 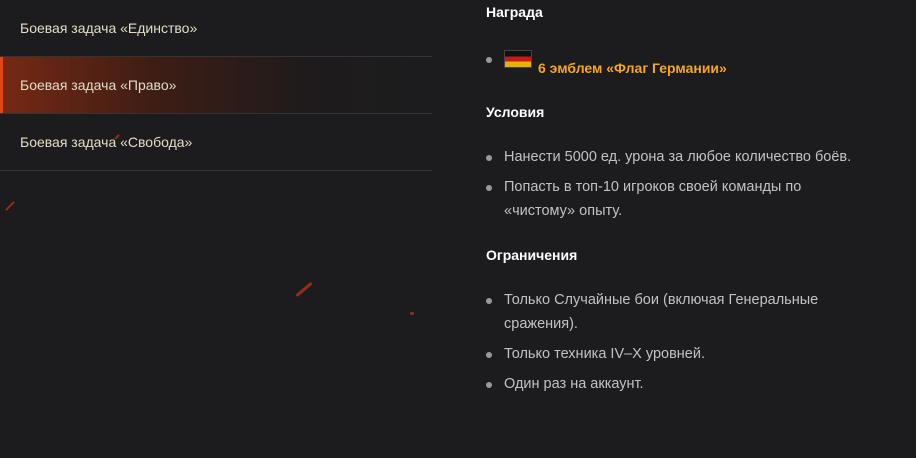 What do you see at coordinates (109, 28) in the screenshot?
I see `tab-label: Боевая задача «Единство»` at bounding box center [109, 28].